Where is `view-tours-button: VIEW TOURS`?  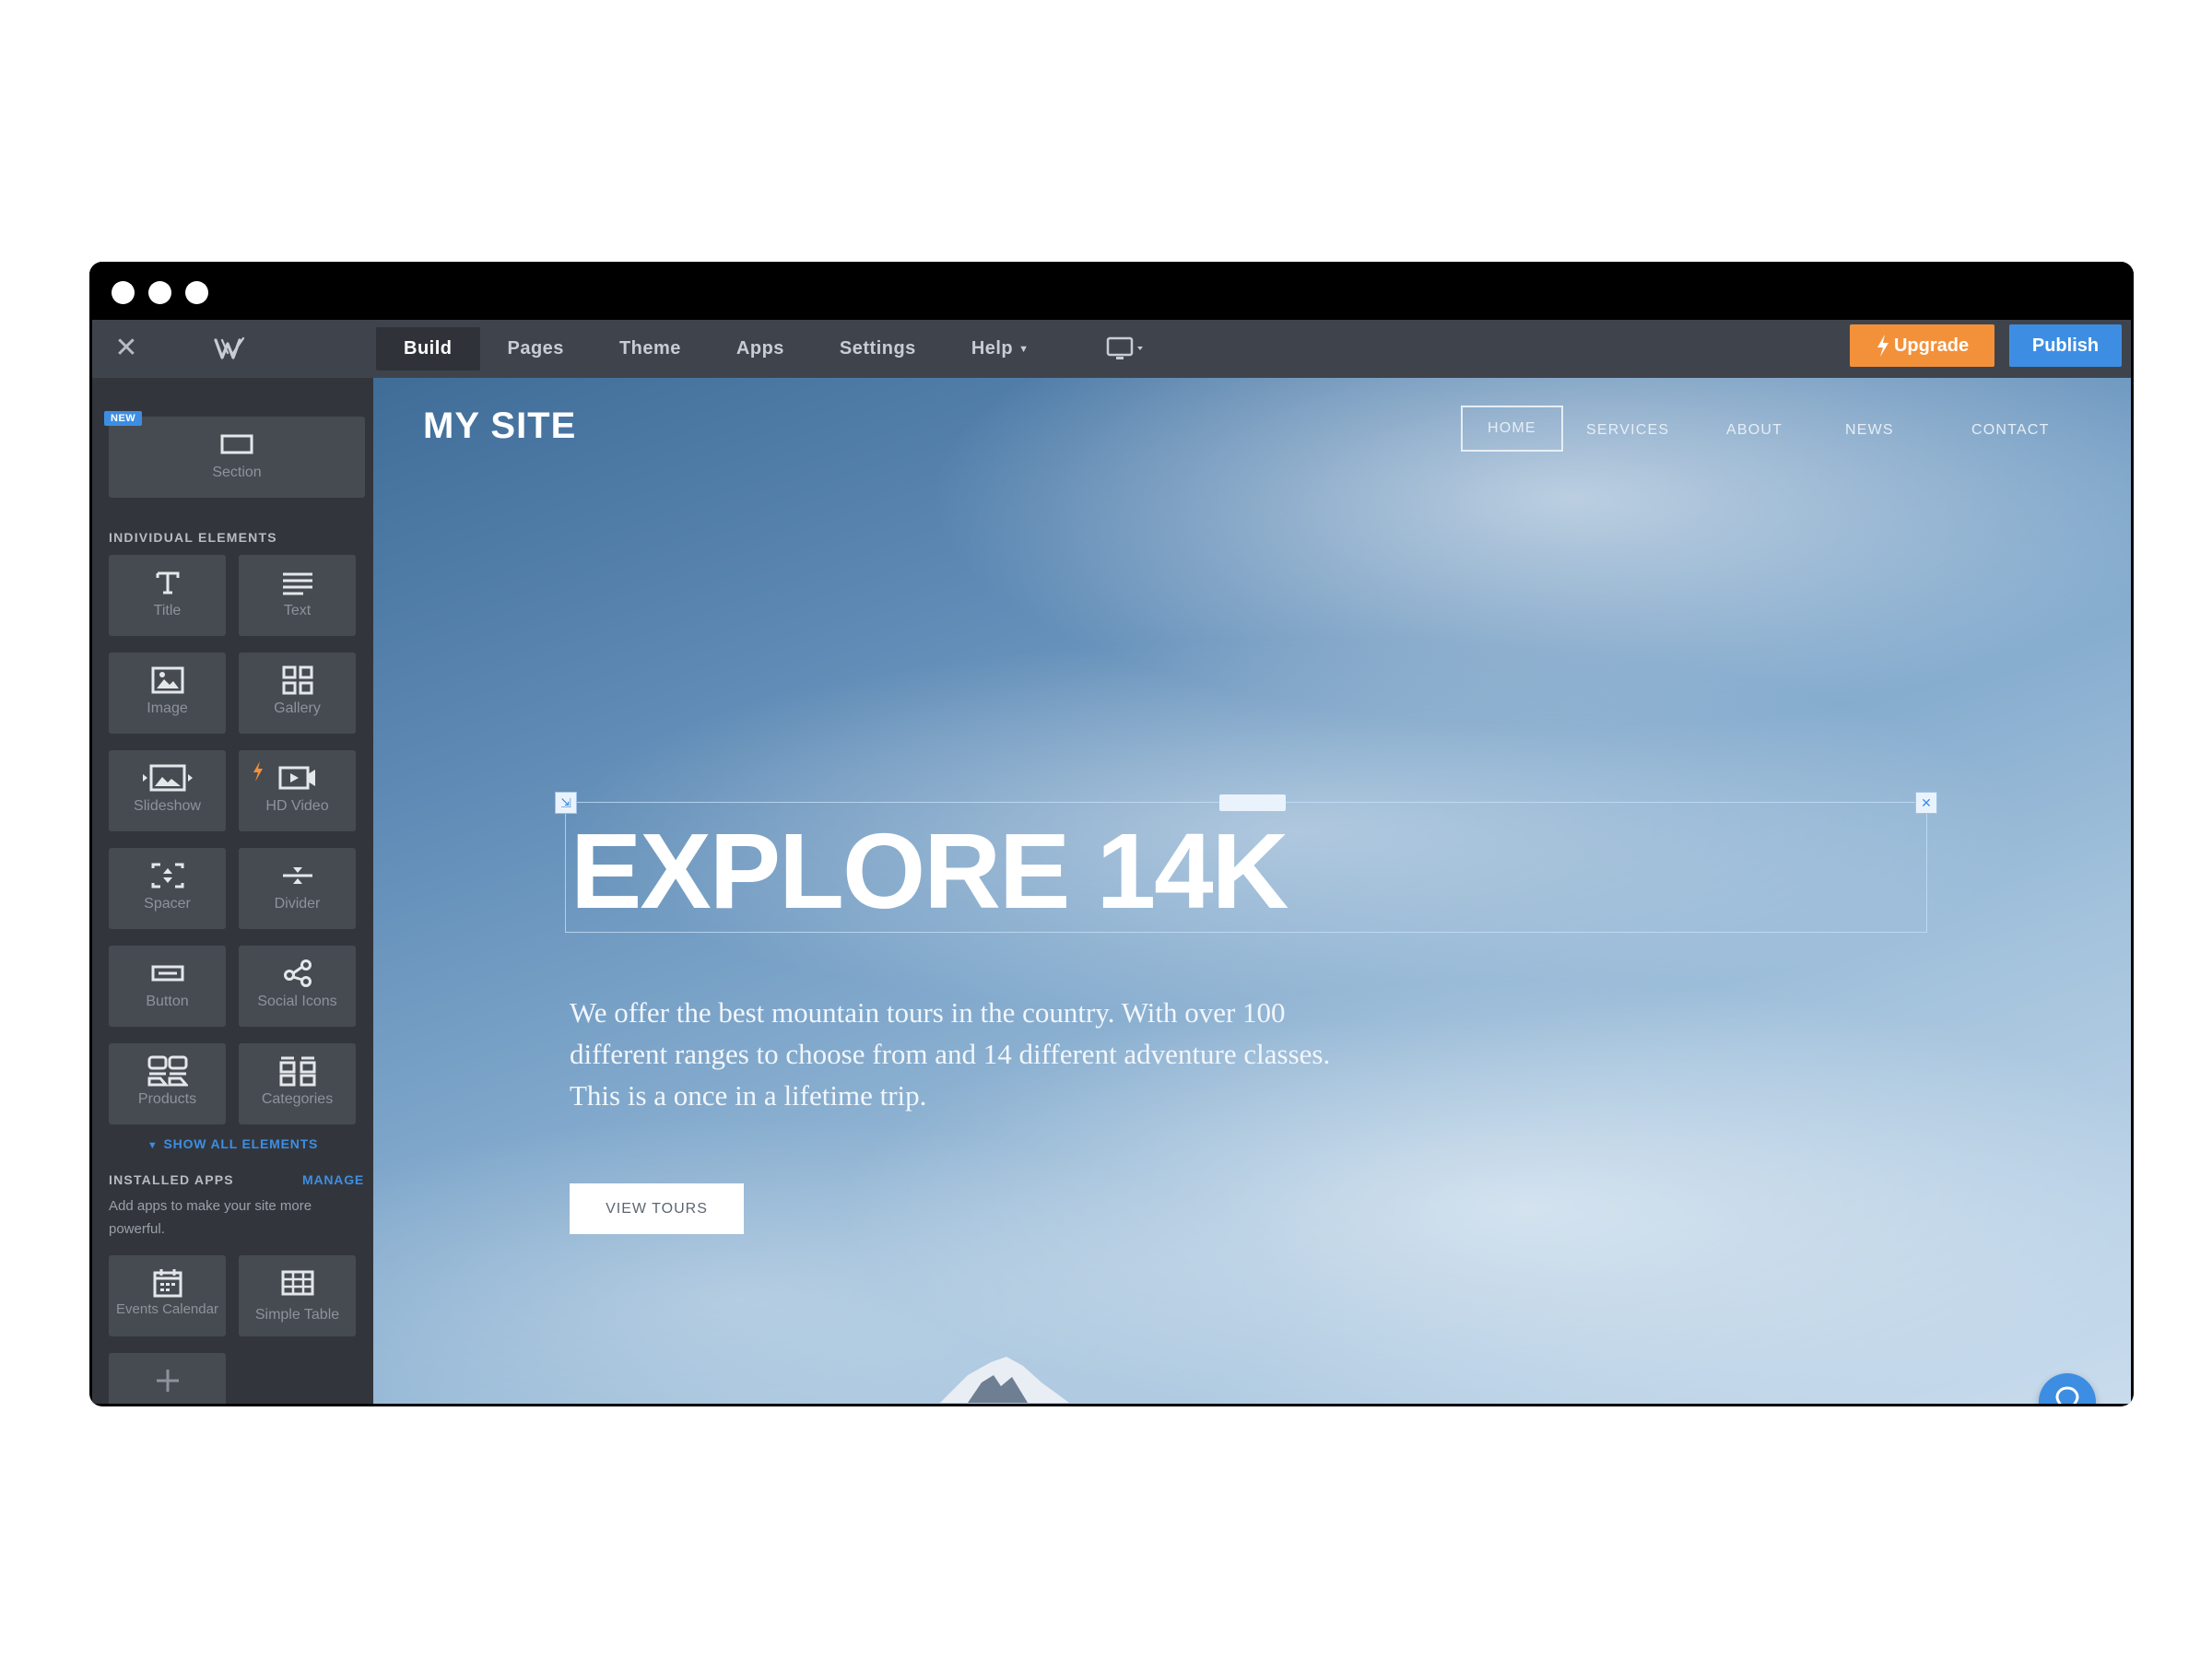 view-tours-button: VIEW TOURS is located at coordinates (657, 1208).